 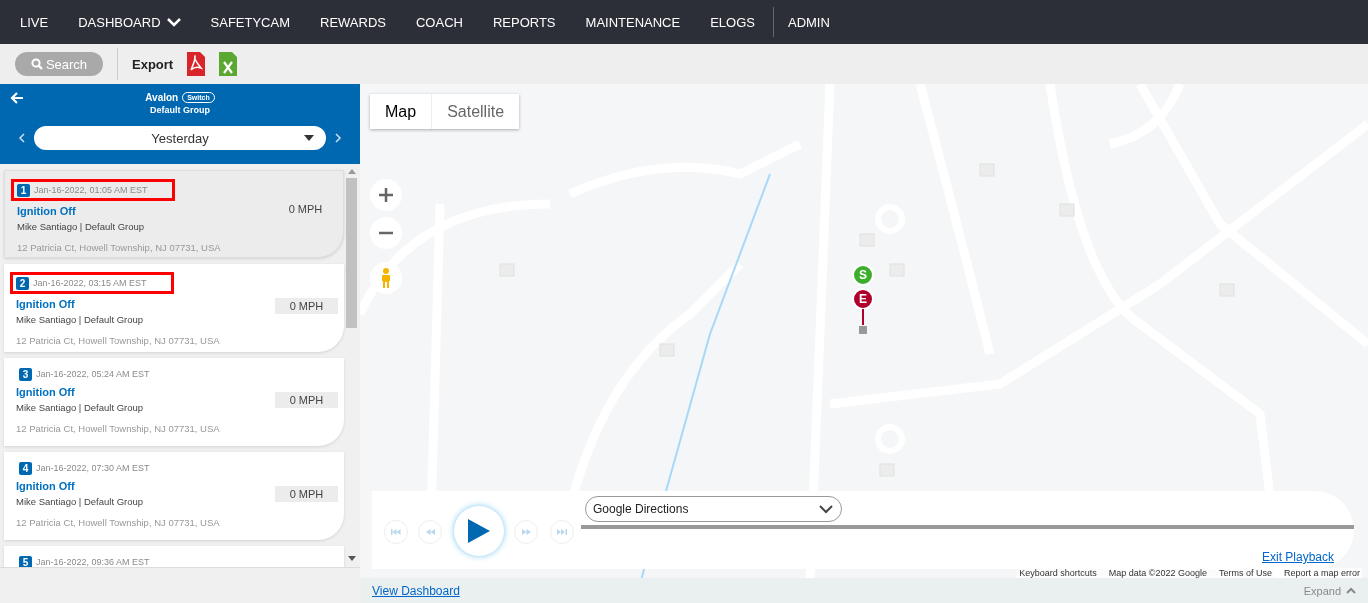 What do you see at coordinates (351, 171) in the screenshot?
I see `scroll-up-icon` at bounding box center [351, 171].